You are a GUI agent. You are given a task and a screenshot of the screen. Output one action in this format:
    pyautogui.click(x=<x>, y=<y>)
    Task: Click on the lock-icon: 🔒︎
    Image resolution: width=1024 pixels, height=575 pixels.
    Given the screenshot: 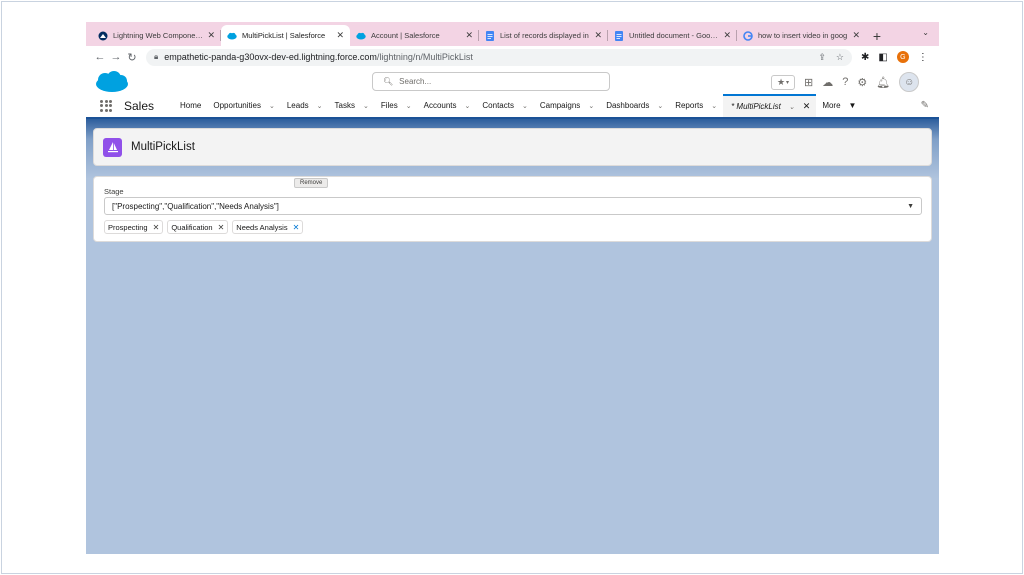 What is the action you would take?
    pyautogui.click(x=156, y=56)
    